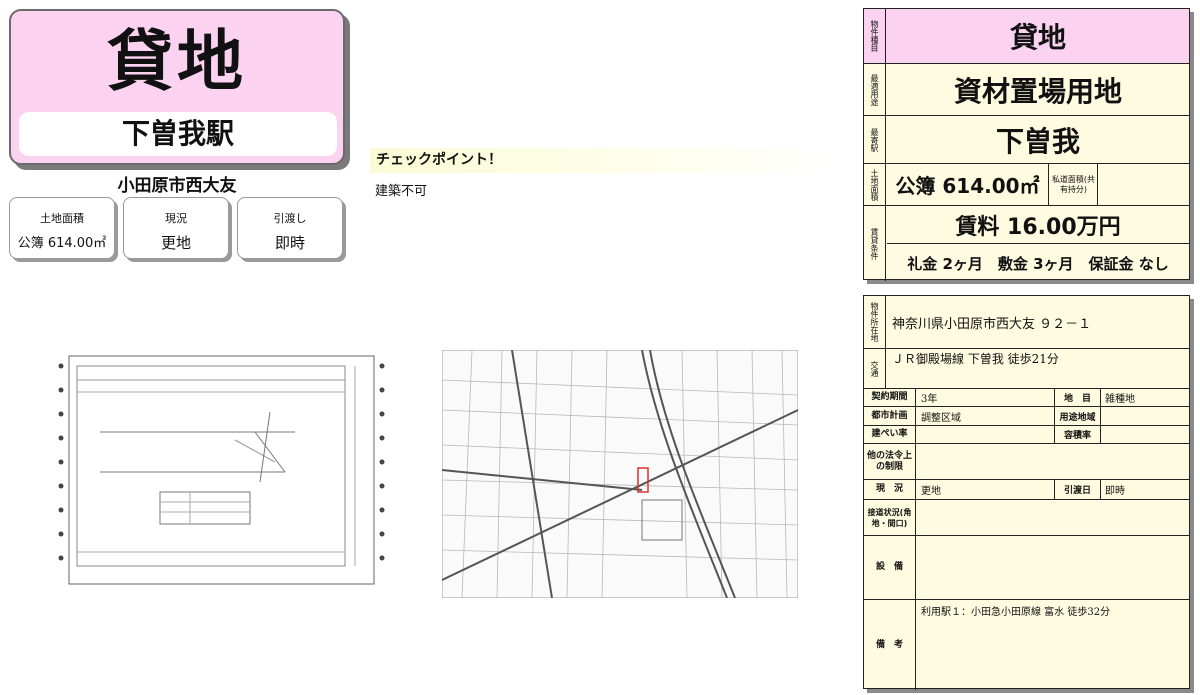 The width and height of the screenshot is (1200, 695). Describe the element at coordinates (875, 89) in the screenshot. I see `label: 最適用途` at that location.